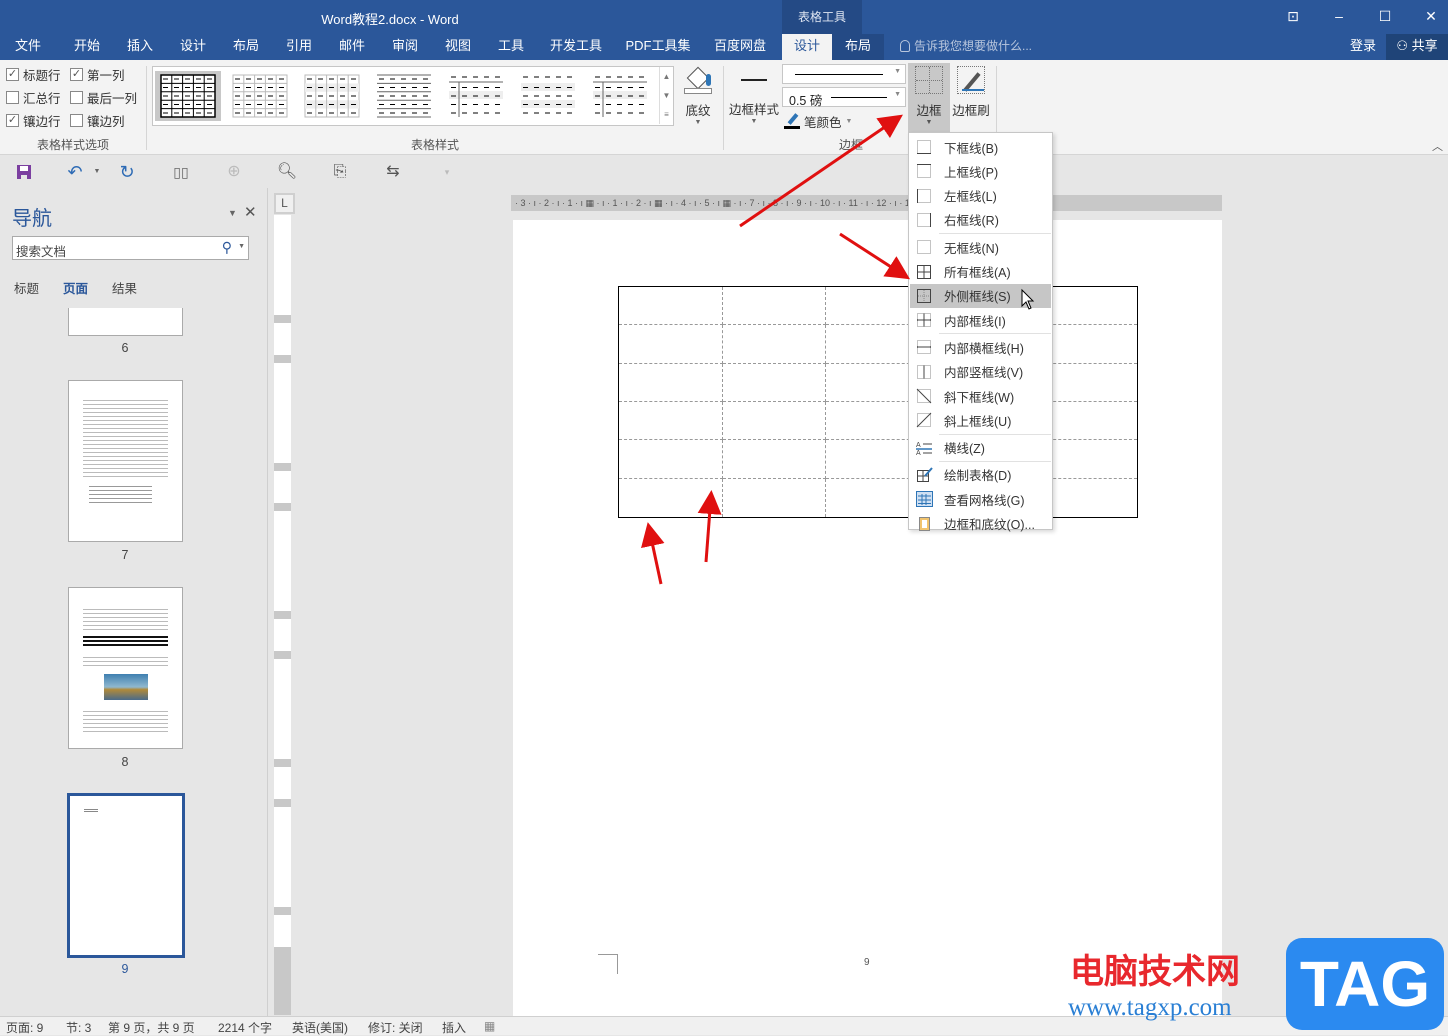 The height and width of the screenshot is (1036, 1448). What do you see at coordinates (24, 172) in the screenshot?
I see `save-button` at bounding box center [24, 172].